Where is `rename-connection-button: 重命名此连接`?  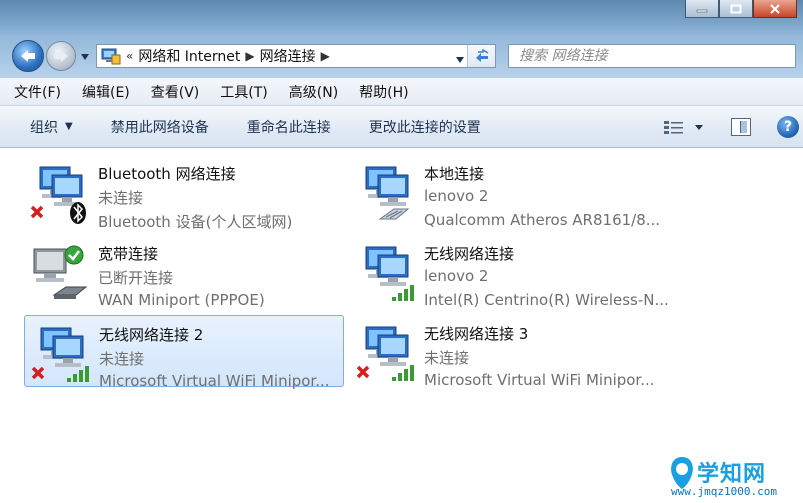 rename-connection-button: 重命名此连接 is located at coordinates (289, 127).